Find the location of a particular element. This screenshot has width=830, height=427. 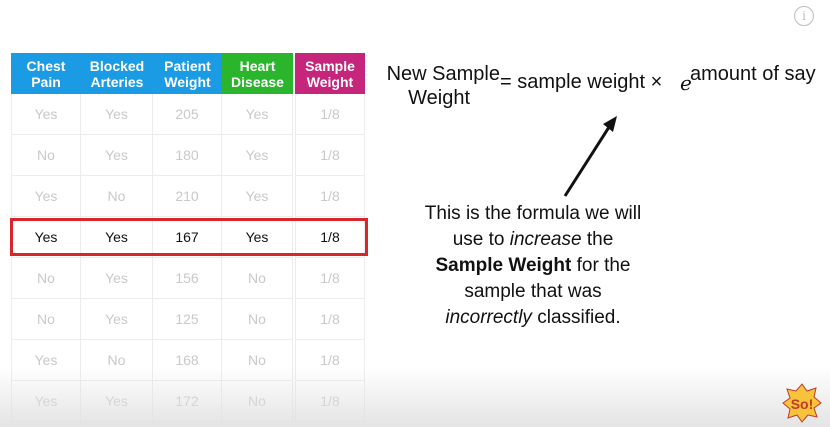

table-row: Yes Yes 167 Yes is located at coordinates (152, 237).